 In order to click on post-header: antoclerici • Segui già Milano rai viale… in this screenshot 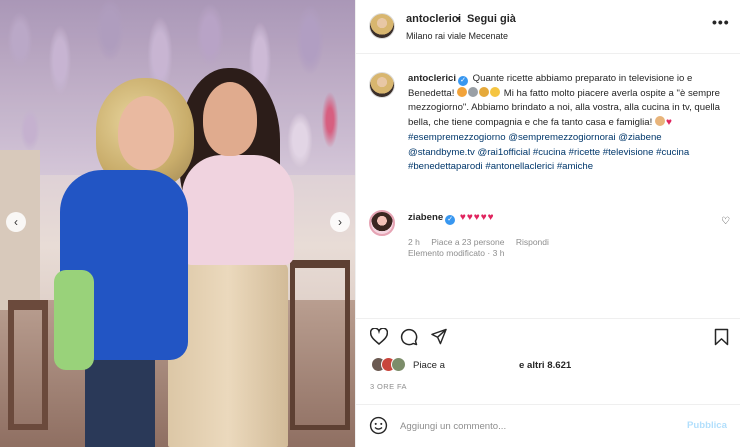, I will do `click(548, 27)`.